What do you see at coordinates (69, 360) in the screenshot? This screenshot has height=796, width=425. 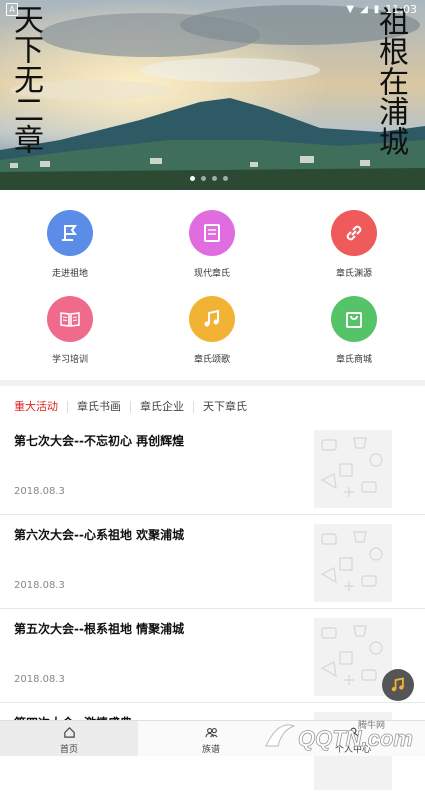 I see `grid-item-label: 学习培训` at bounding box center [69, 360].